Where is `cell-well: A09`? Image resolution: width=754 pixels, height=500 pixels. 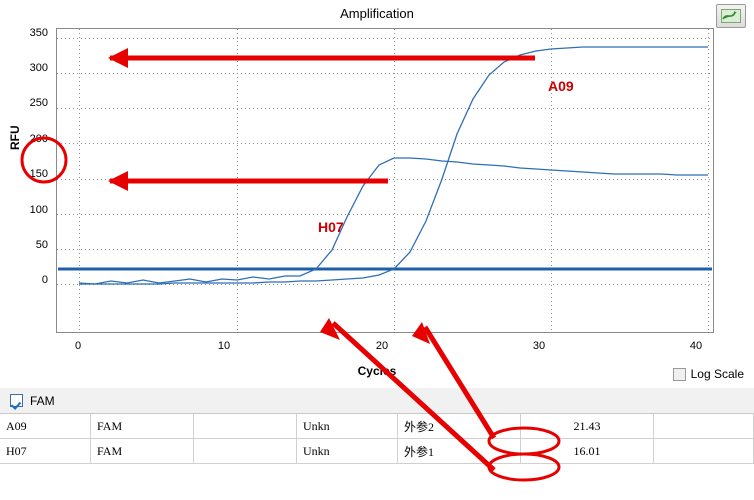
cell-well: A09 is located at coordinates (45, 426).